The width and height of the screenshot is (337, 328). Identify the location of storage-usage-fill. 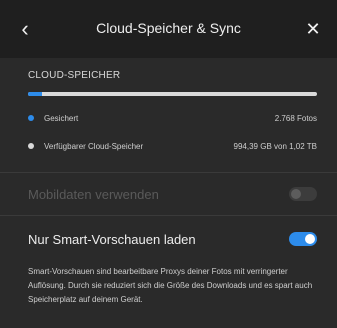
(35, 94).